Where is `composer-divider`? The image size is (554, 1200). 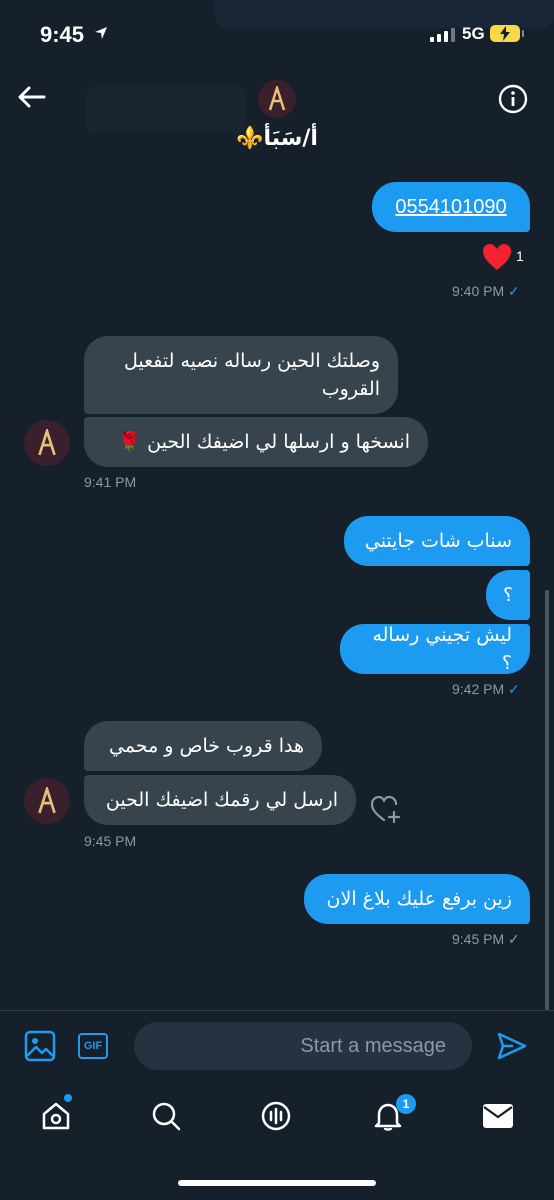
composer-divider is located at coordinates (277, 1010).